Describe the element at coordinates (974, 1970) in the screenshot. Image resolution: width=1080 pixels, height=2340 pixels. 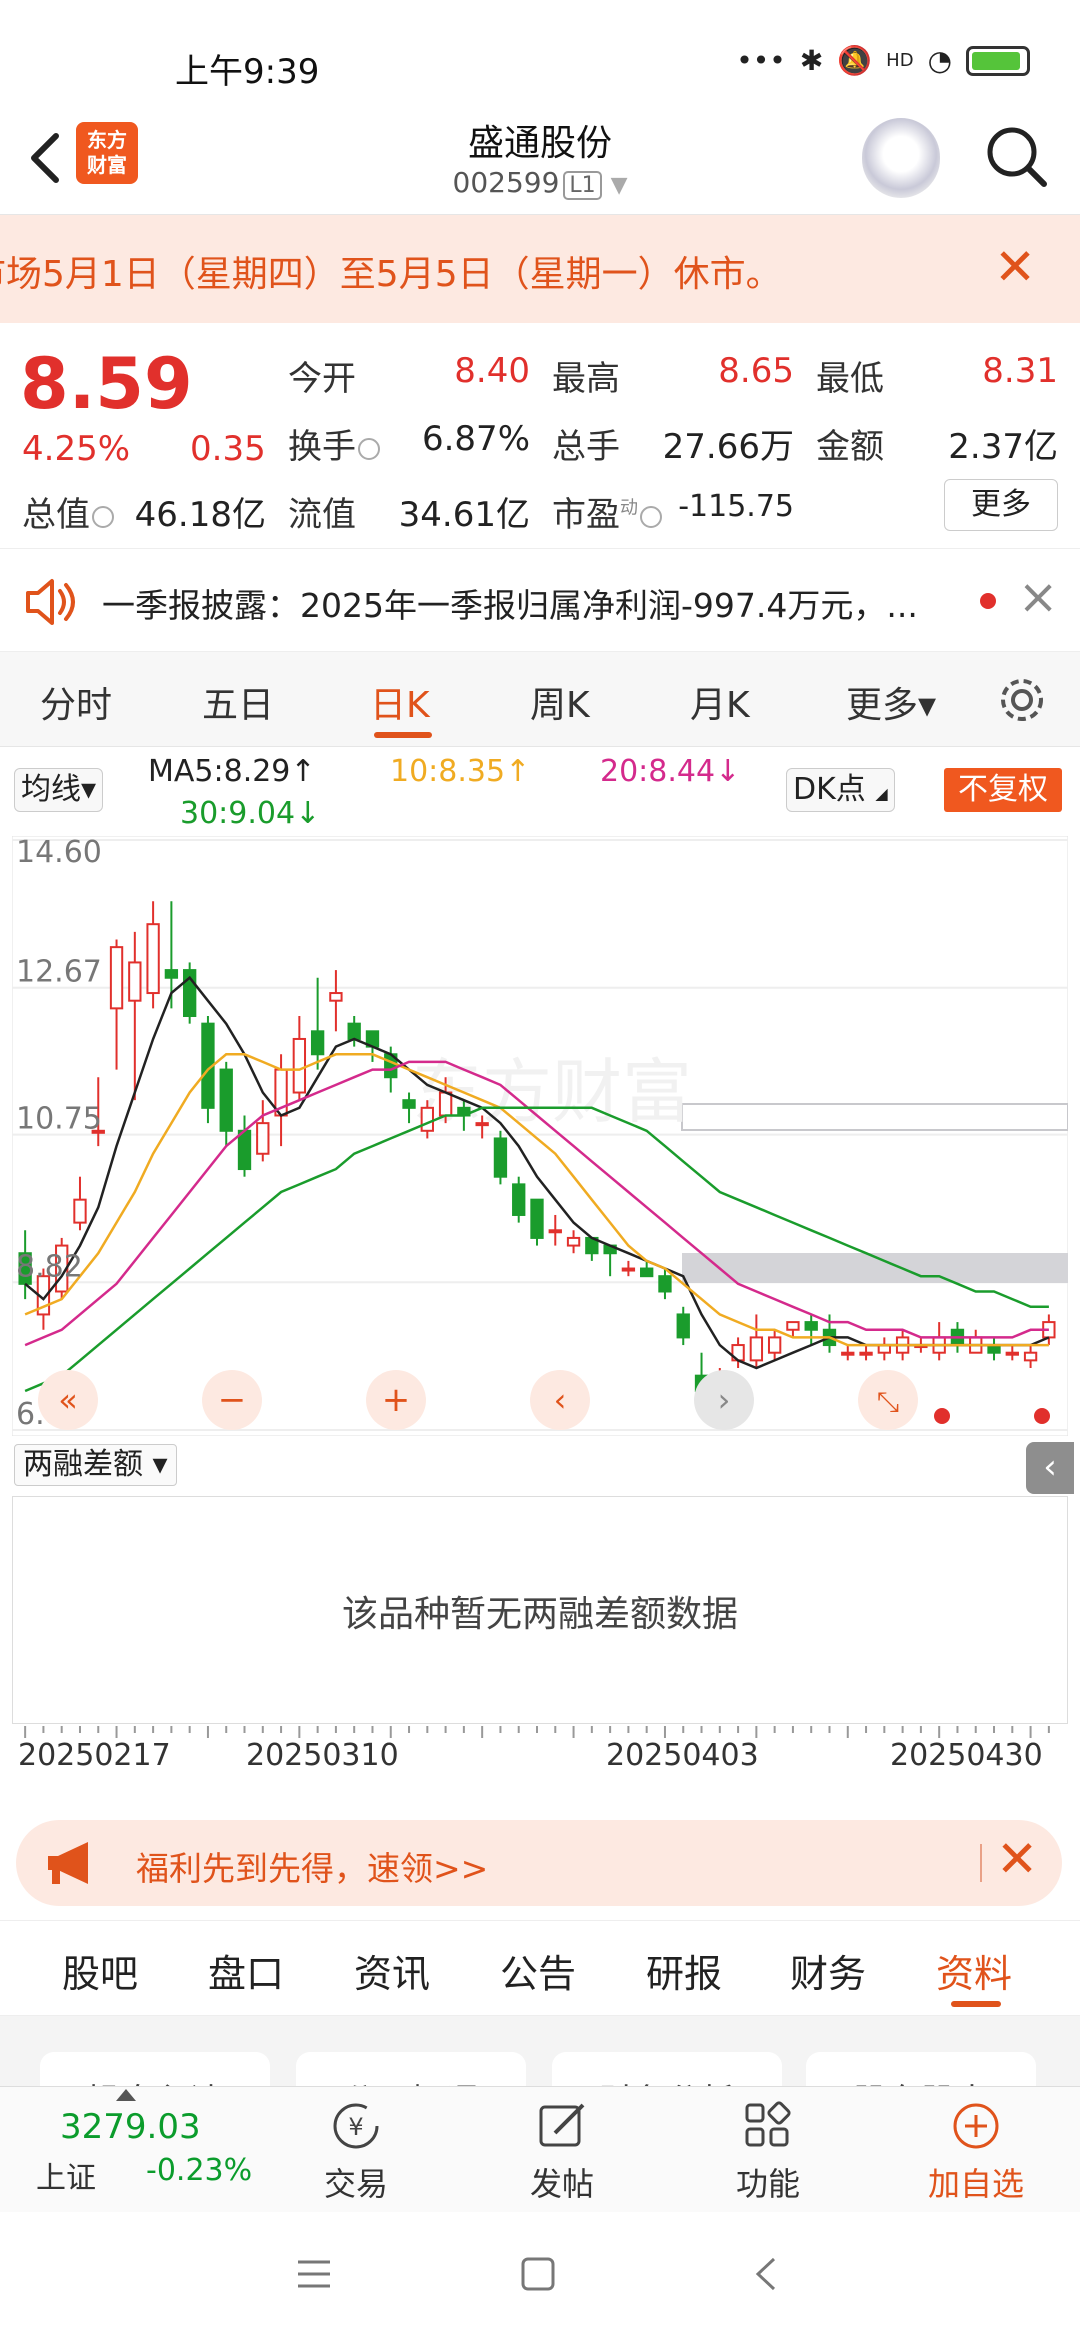
I see `tab-profile: 资料` at that location.